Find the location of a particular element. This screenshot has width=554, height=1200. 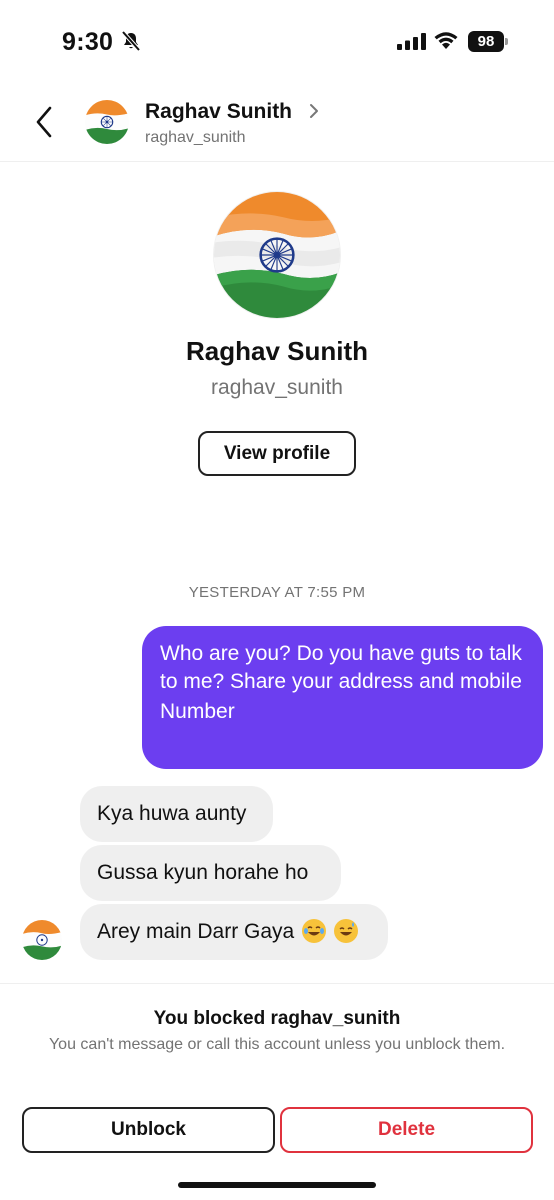

incoming-message: Kya huwa aunty is located at coordinates (176, 814).